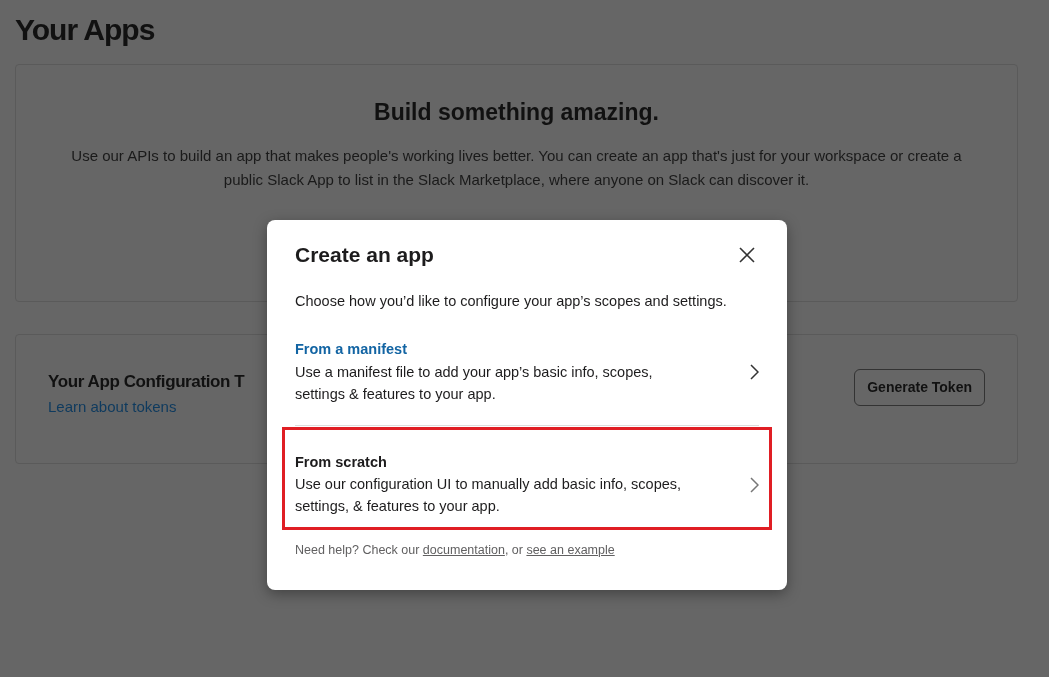 This screenshot has width=1049, height=677. I want to click on token-card-title: Your App Configuration T, so click(146, 382).